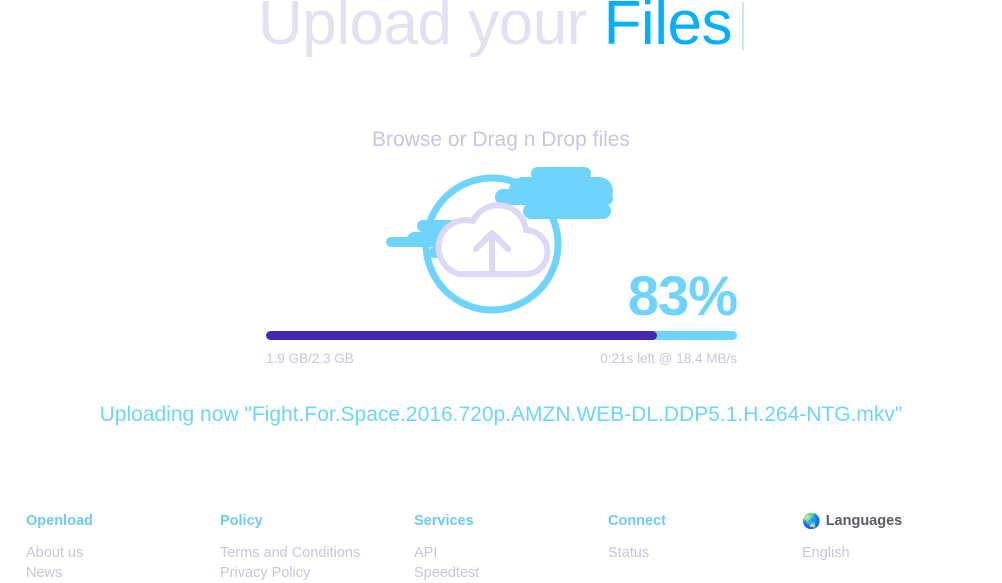 This screenshot has height=583, width=1002. I want to click on page-title-accent: Files, so click(668, 29).